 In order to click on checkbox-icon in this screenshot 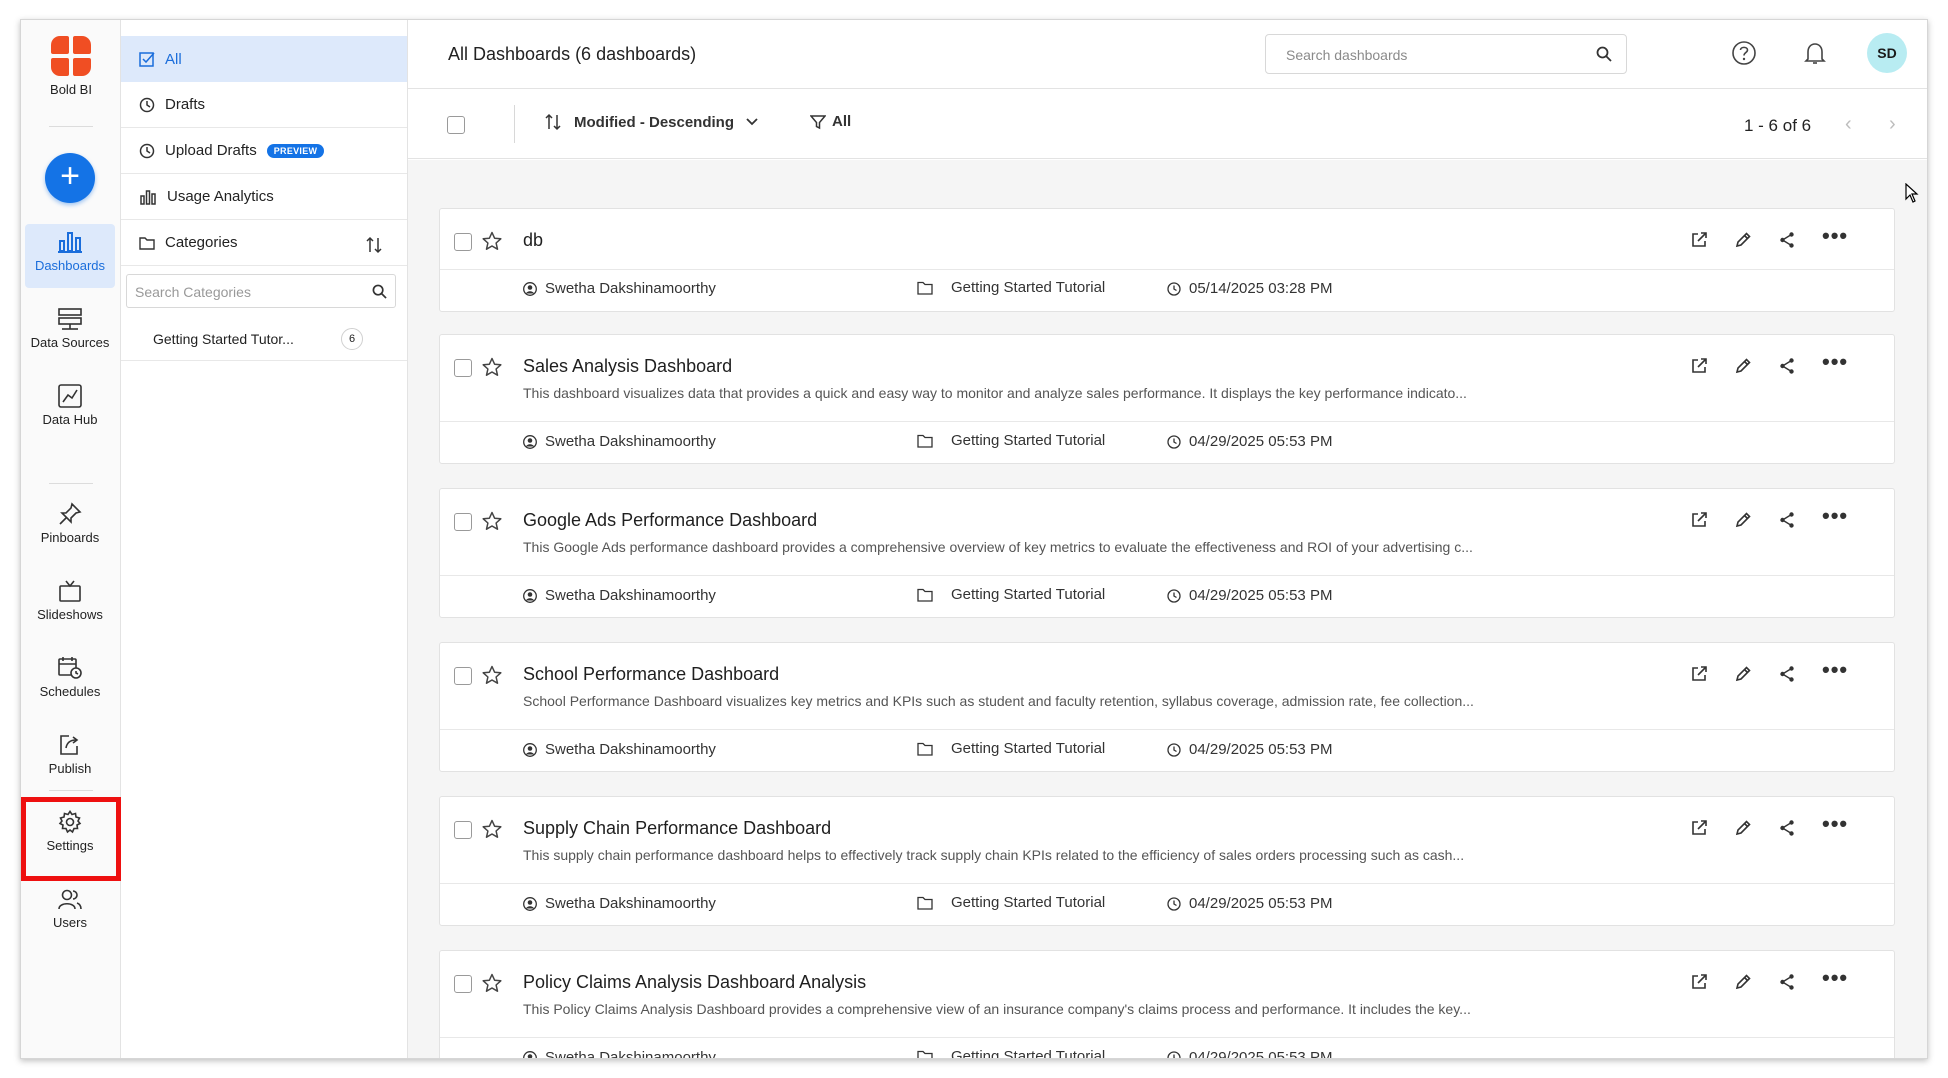, I will do `click(147, 59)`.